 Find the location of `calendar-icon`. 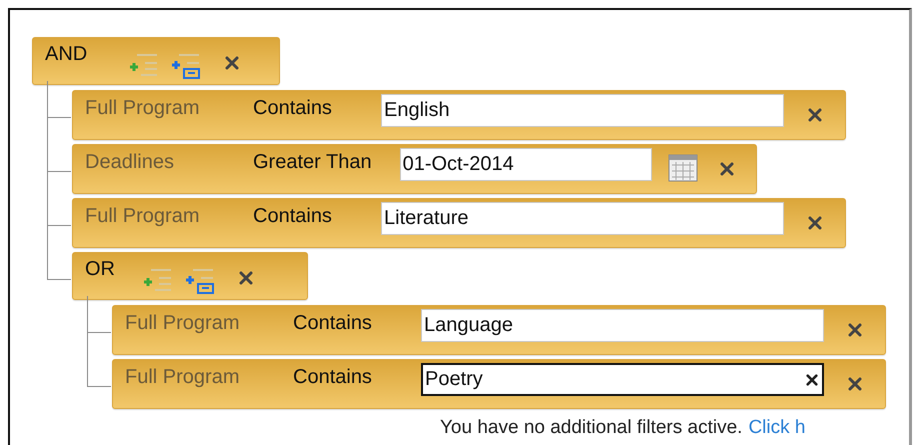

calendar-icon is located at coordinates (683, 168).